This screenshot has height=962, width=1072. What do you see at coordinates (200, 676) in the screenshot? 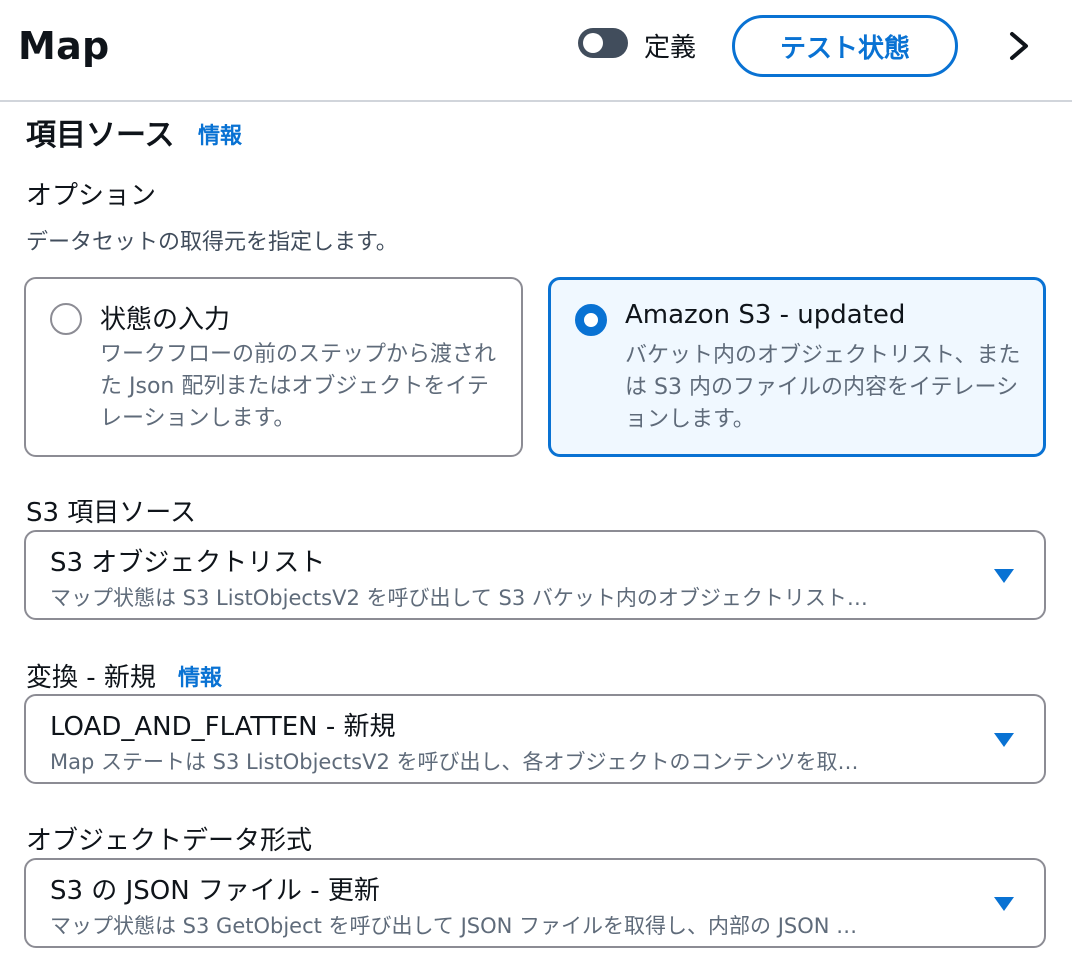
I see `transform-info-link: 情報` at bounding box center [200, 676].